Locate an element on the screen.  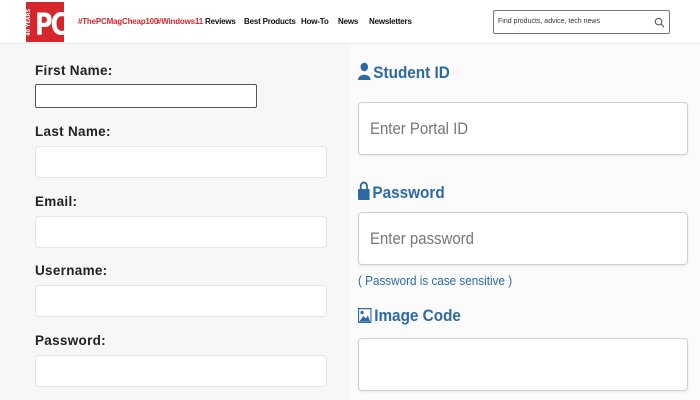
nav-link-newsletters: Newsletters is located at coordinates (390, 22).